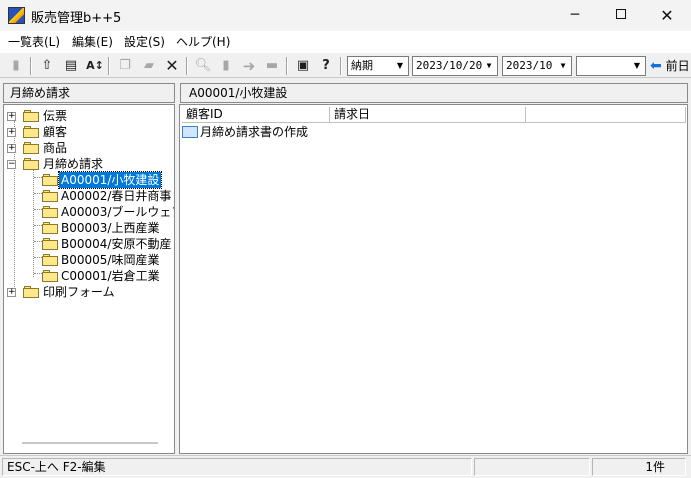  What do you see at coordinates (71, 66) in the screenshot?
I see `document-properties-icon: ▤` at bounding box center [71, 66].